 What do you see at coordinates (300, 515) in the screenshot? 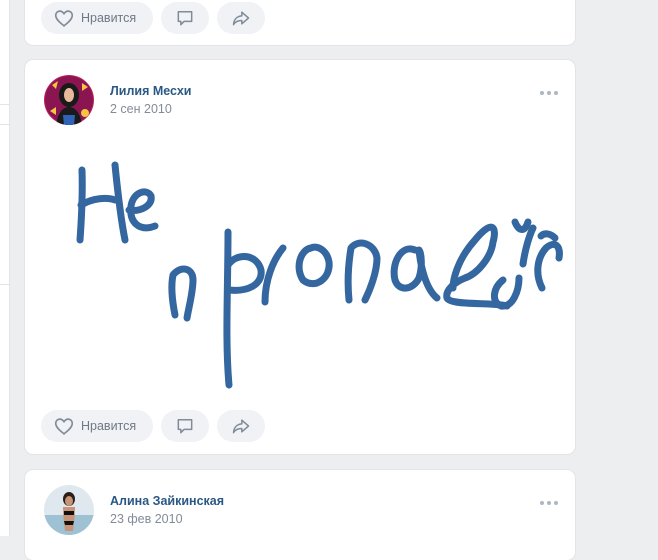
I see `post-card-next: Алина Зайкинская 23 фев 2010` at bounding box center [300, 515].